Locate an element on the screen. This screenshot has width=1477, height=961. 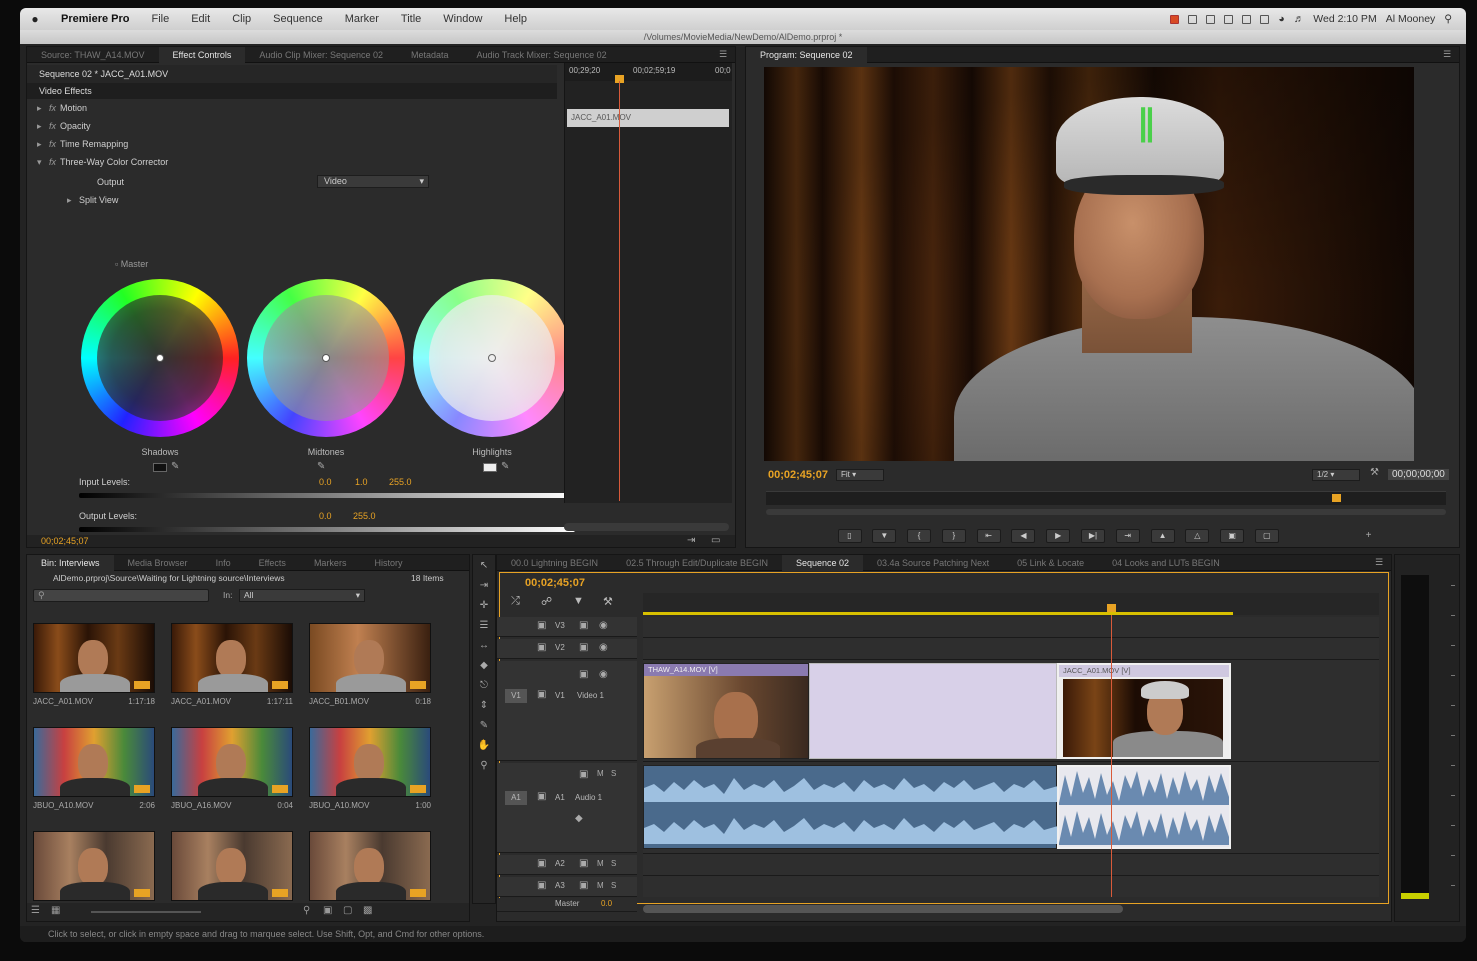
highlights-wheel is located at coordinates (492, 358).